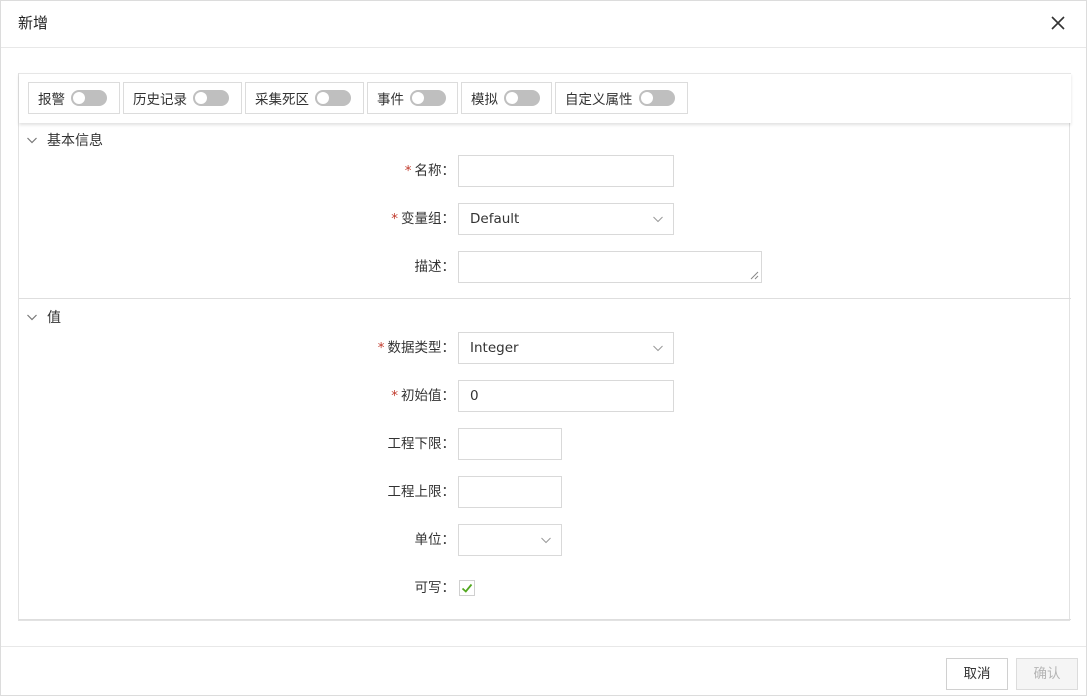 This screenshot has height=696, width=1087. What do you see at coordinates (211, 98) in the screenshot?
I see `toggle-history-switch` at bounding box center [211, 98].